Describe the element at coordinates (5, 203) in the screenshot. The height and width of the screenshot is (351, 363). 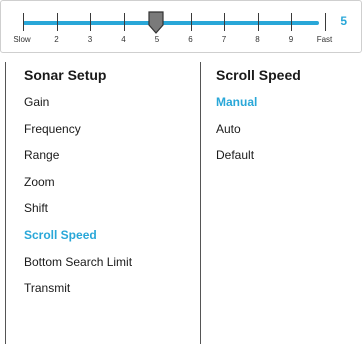
I see `panel-left-border` at that location.